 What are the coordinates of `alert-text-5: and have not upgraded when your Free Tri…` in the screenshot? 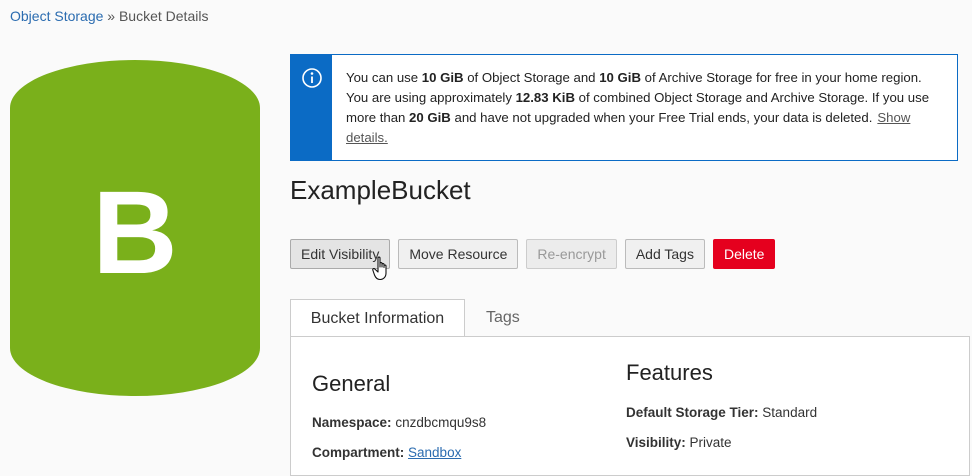 It's located at (661, 117).